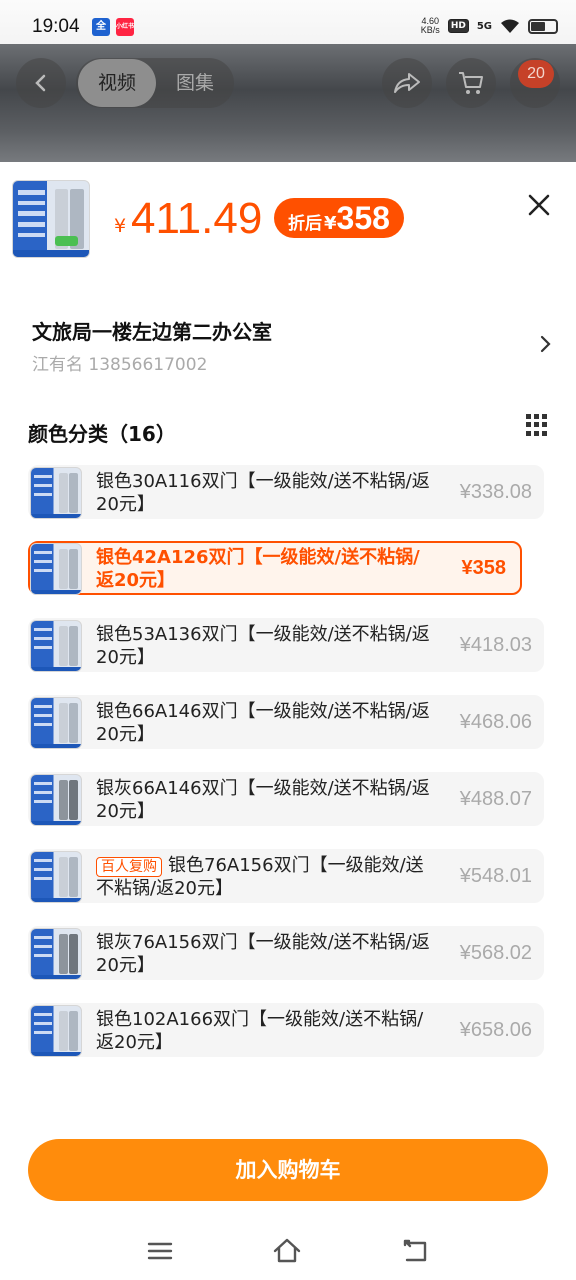 Image resolution: width=576 pixels, height=1280 pixels. I want to click on close-icon, so click(539, 205).